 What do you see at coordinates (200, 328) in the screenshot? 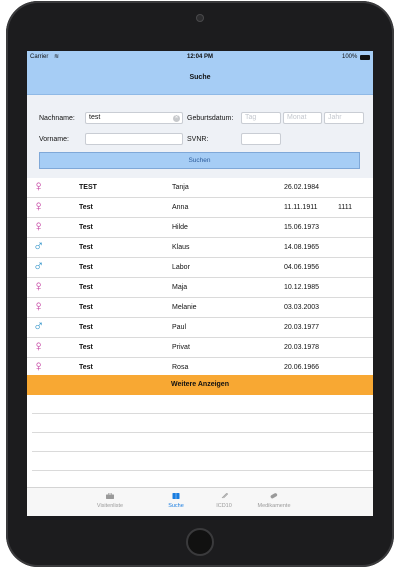
I see `table-row: ♂ Test Paul 20.03.1977` at bounding box center [200, 328].